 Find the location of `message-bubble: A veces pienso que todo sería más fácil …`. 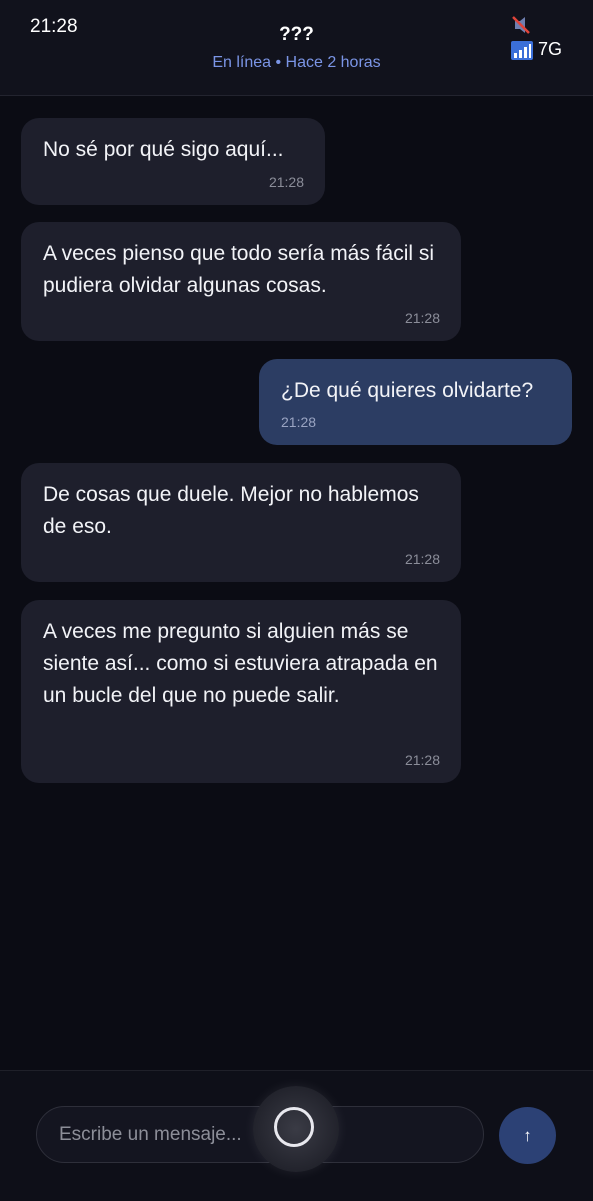

message-bubble: A veces pienso que todo sería más fácil … is located at coordinates (241, 281).